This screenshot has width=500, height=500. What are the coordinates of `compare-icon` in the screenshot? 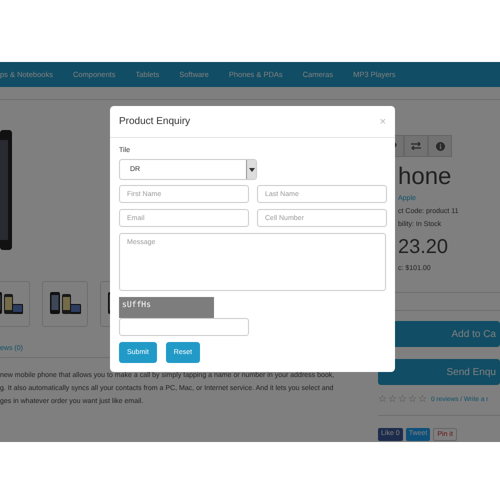 It's located at (416, 146).